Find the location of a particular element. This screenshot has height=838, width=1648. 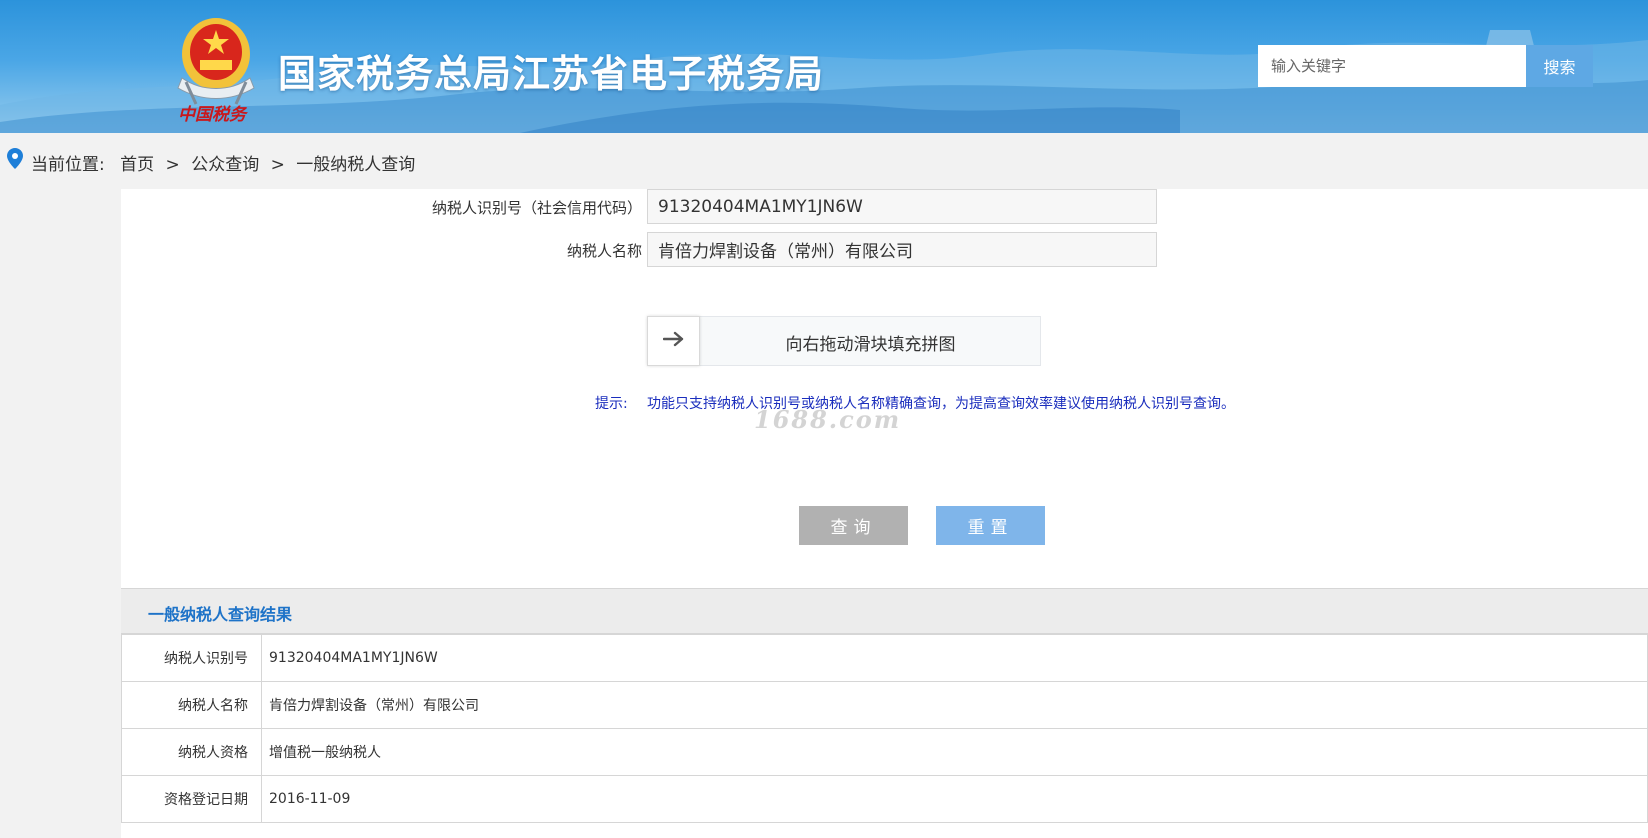

breadcrumb-current-page: 一般纳税人查询 is located at coordinates (356, 165).